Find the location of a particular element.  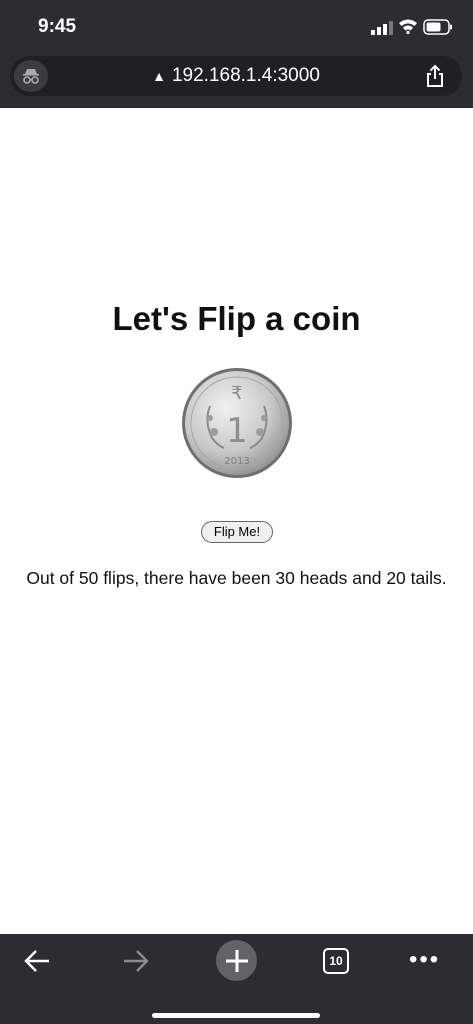

coin-image: ₹ 1 2013 is located at coordinates (237, 423).